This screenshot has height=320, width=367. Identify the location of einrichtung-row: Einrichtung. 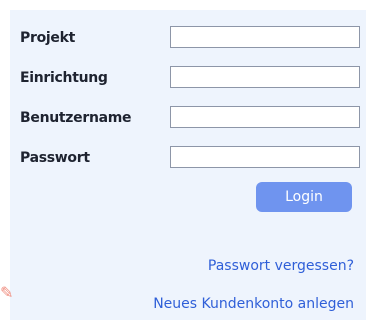
(192, 79).